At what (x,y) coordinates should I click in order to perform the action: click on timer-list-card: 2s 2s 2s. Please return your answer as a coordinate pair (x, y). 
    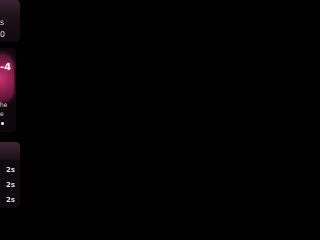
    Looking at the image, I should click on (10, 175).